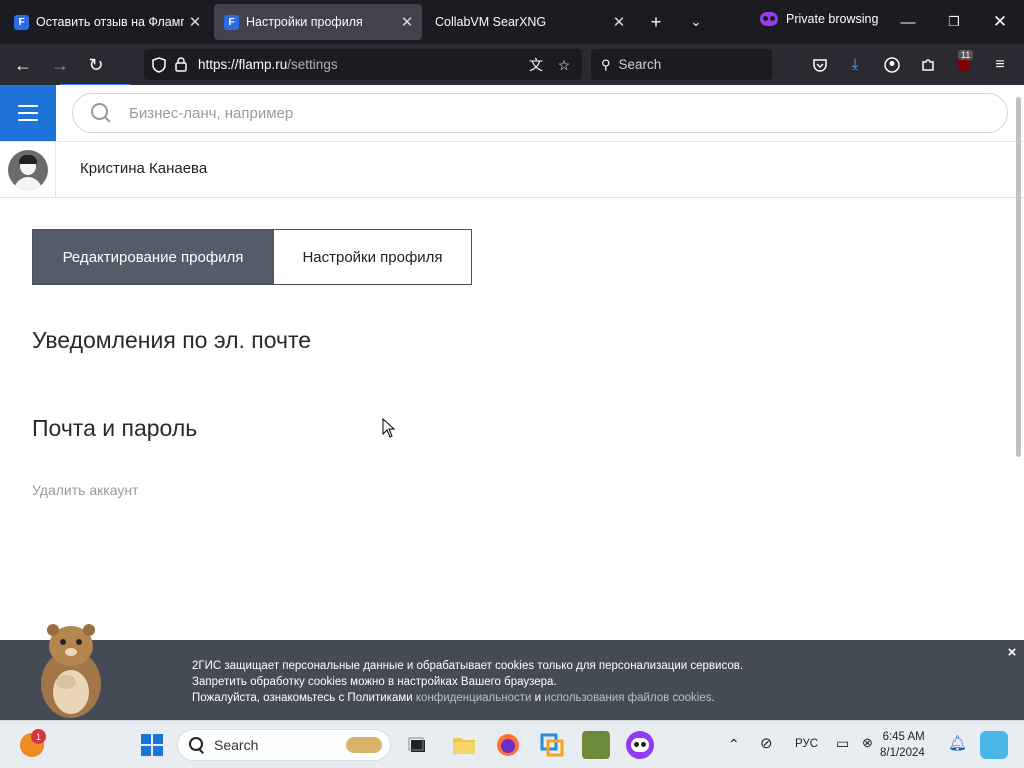 The height and width of the screenshot is (768, 1024). I want to click on avatar, so click(27, 169).